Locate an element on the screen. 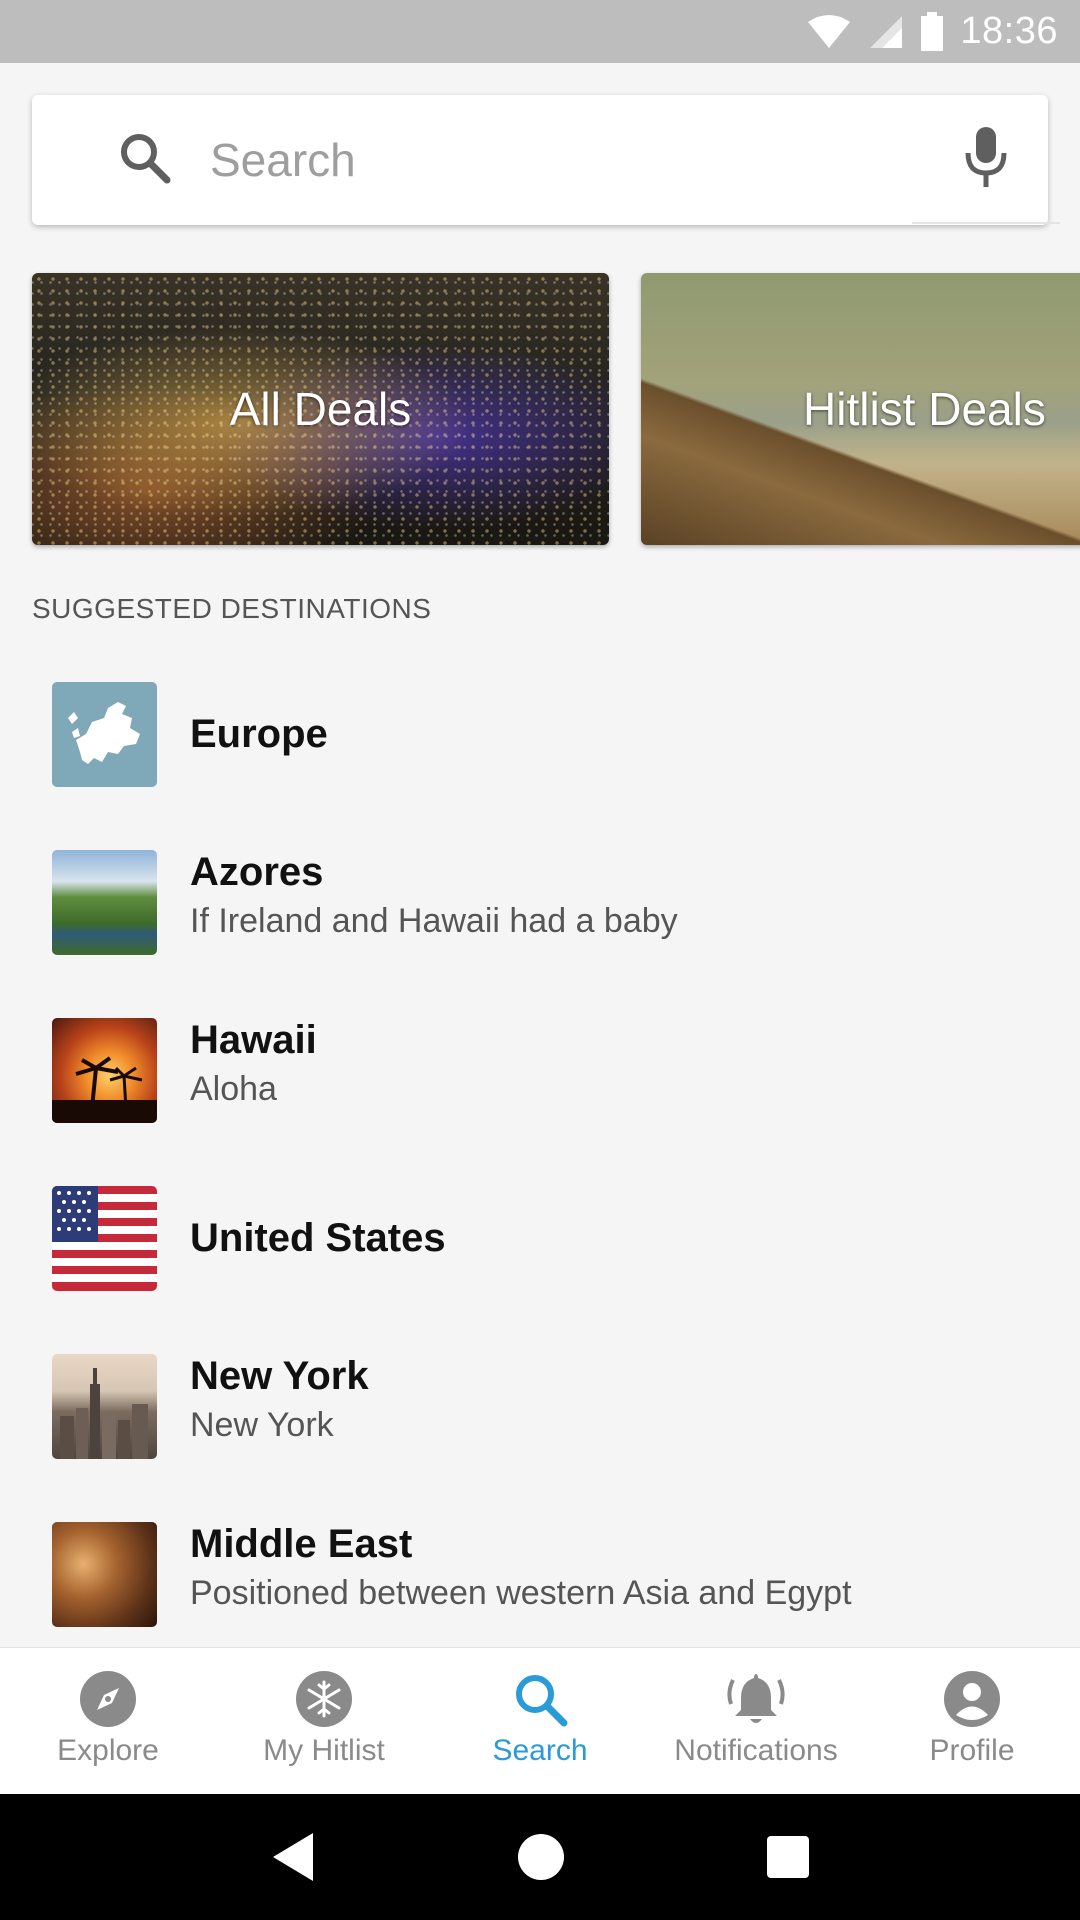  destination-name: Hawaii is located at coordinates (253, 1040).